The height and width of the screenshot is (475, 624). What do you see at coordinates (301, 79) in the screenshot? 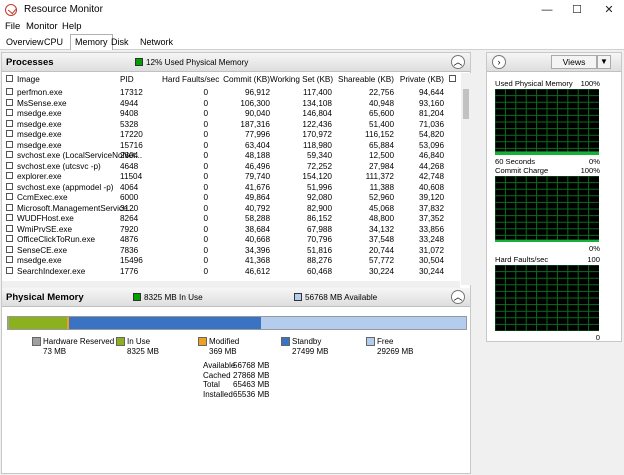
I see `col-working-set: Working Set (KB)` at bounding box center [301, 79].